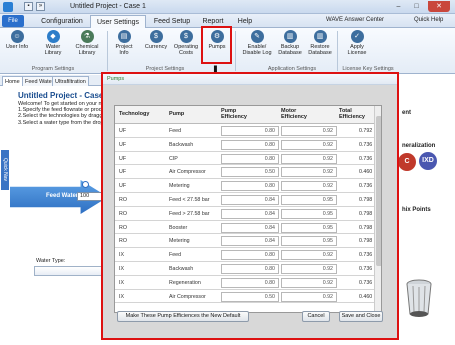 The image size is (455, 345). I want to click on water-library-button: ◆ Water Library, so click(53, 43).